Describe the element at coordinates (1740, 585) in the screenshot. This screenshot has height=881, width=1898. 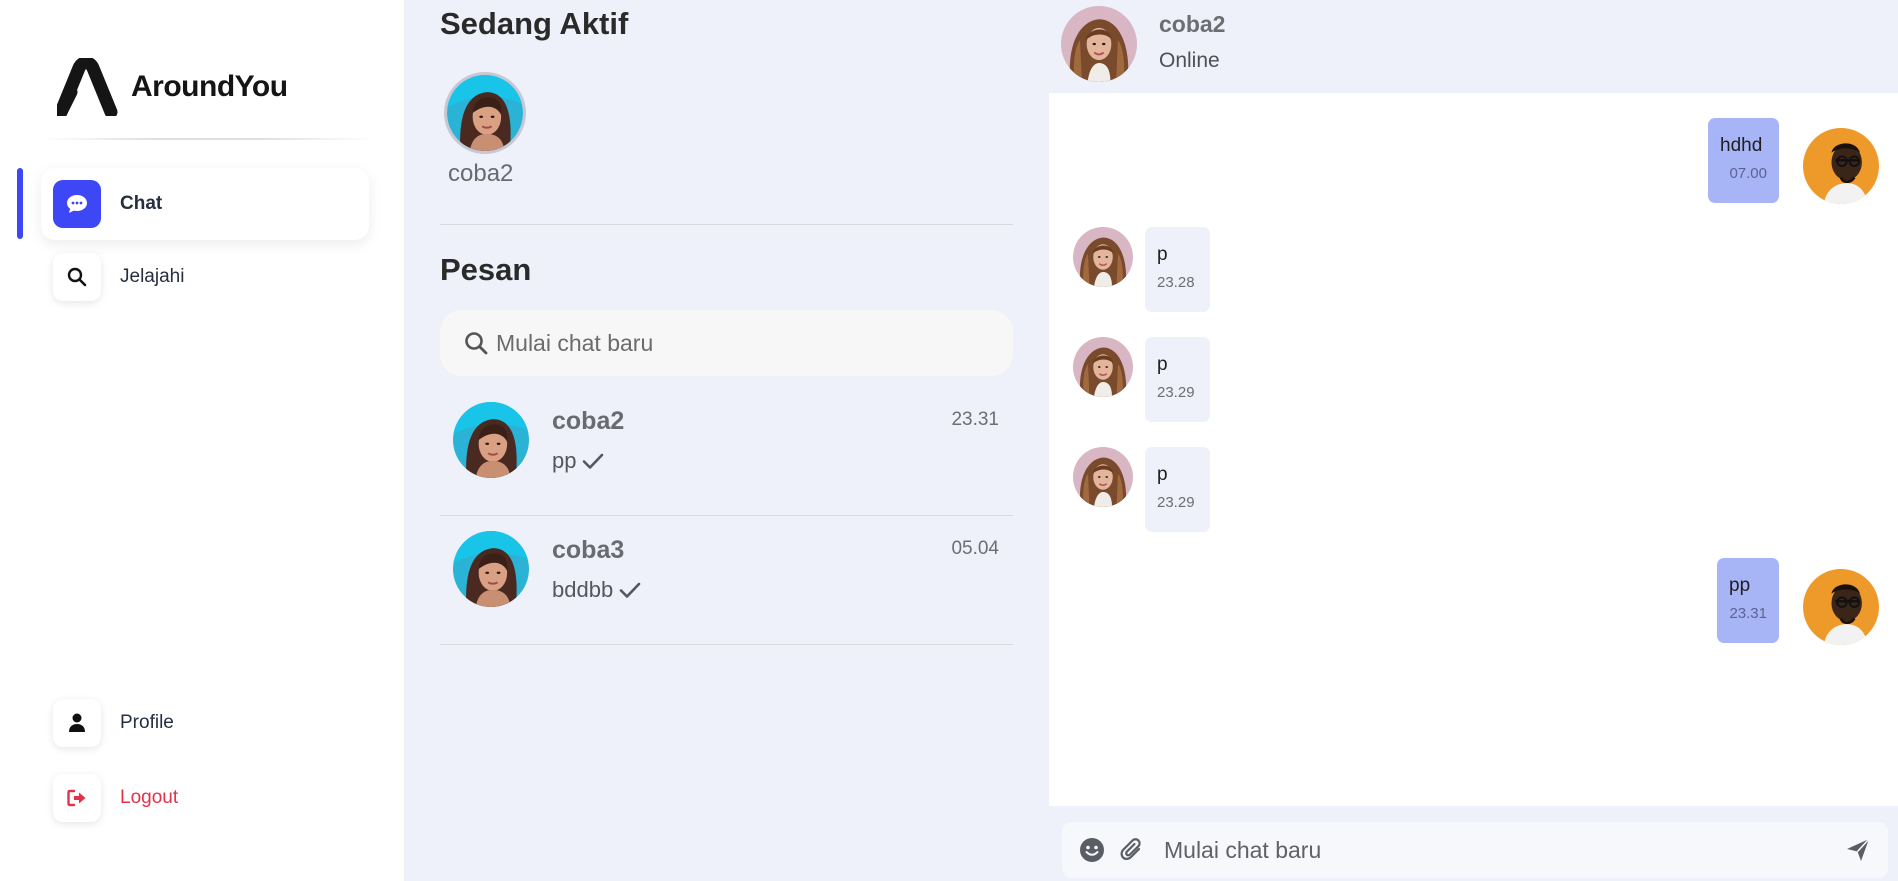
I see `message-text: pp` at that location.